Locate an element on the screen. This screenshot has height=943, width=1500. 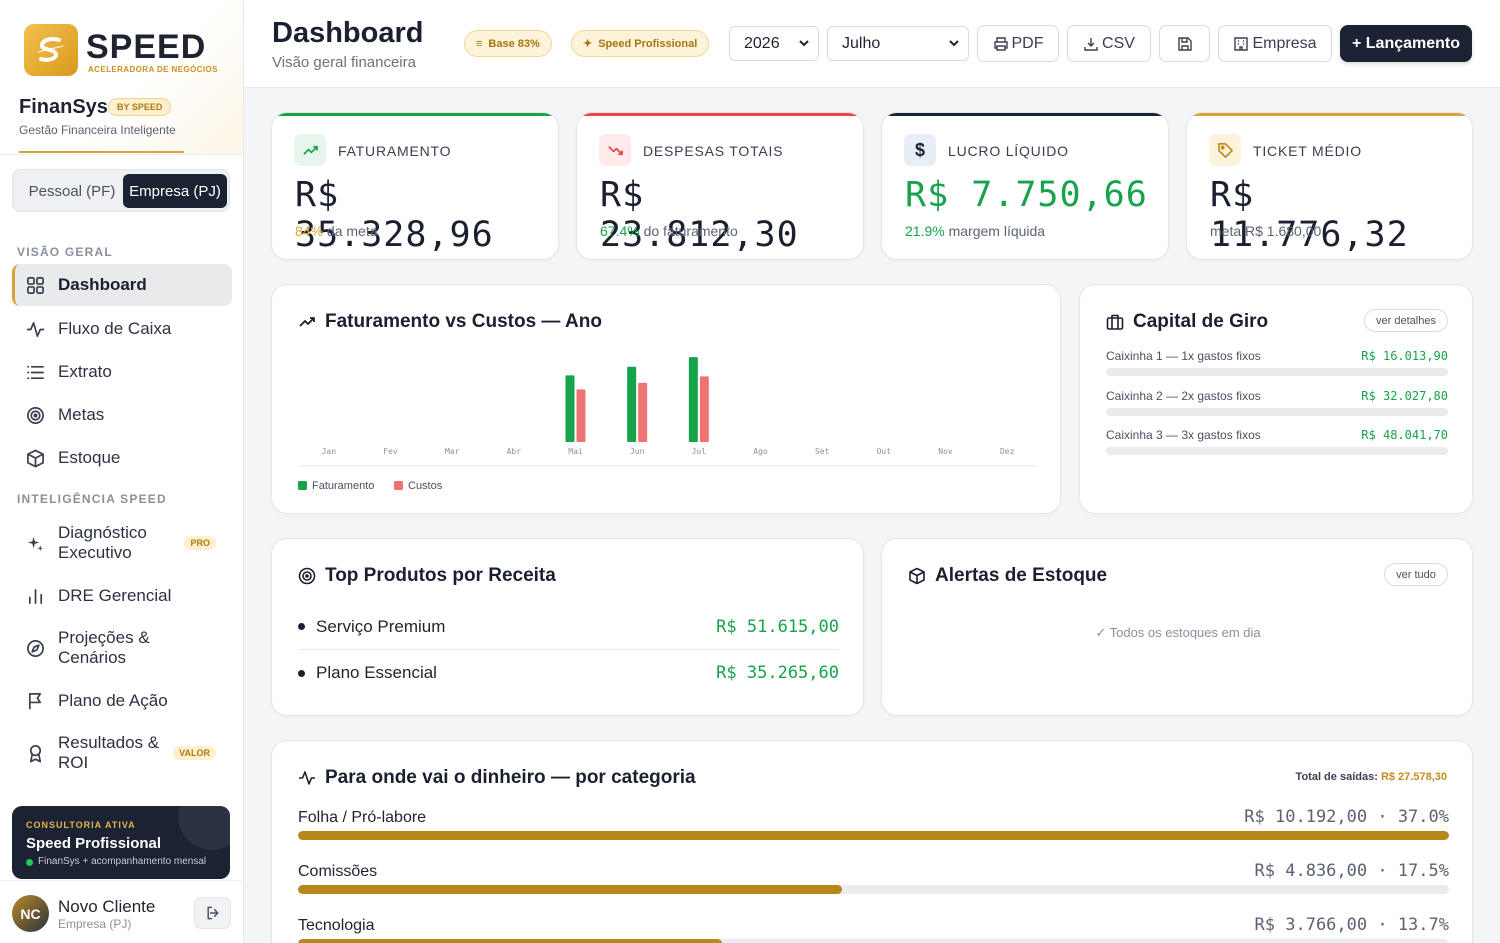
pdf-button: PDF is located at coordinates (1018, 43).